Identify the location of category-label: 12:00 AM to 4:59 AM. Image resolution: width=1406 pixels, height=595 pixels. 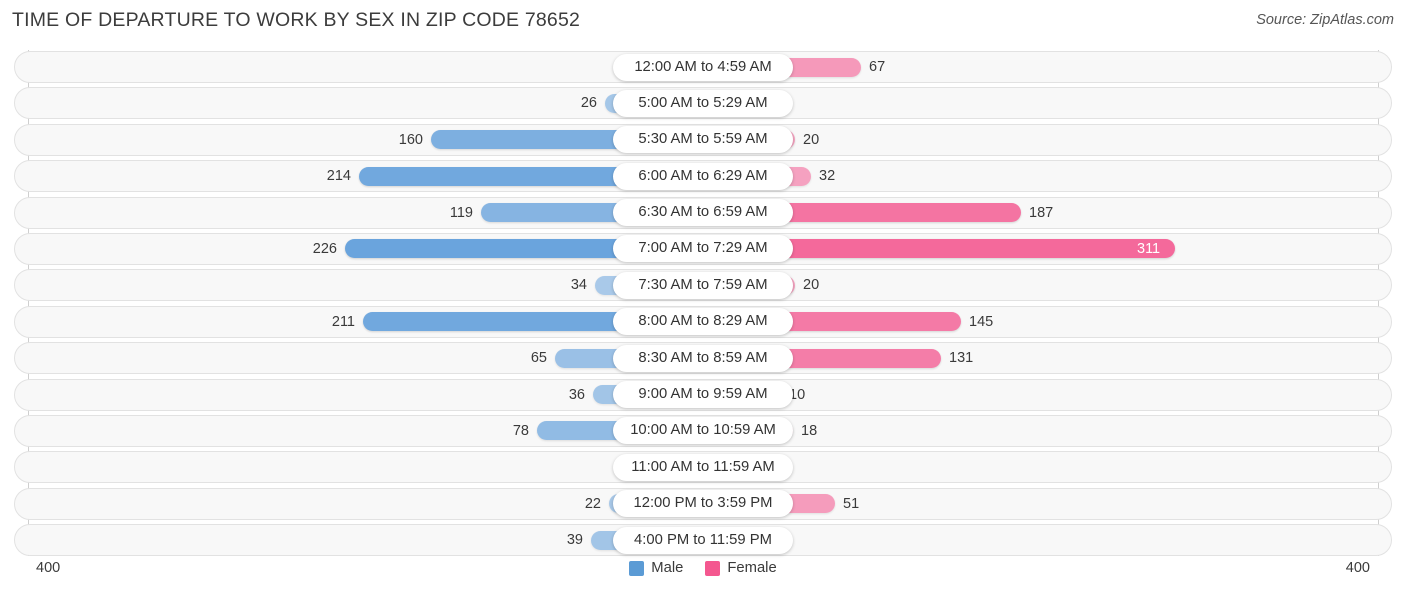
(703, 67).